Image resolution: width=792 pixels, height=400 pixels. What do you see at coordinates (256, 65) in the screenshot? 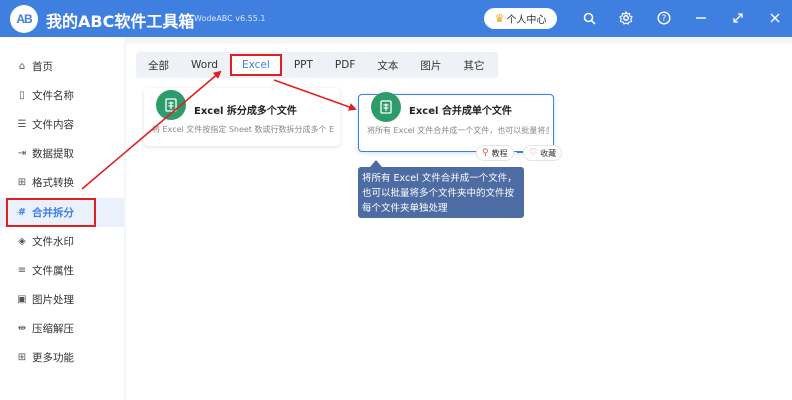
I see `tab-excel: Excel` at bounding box center [256, 65].